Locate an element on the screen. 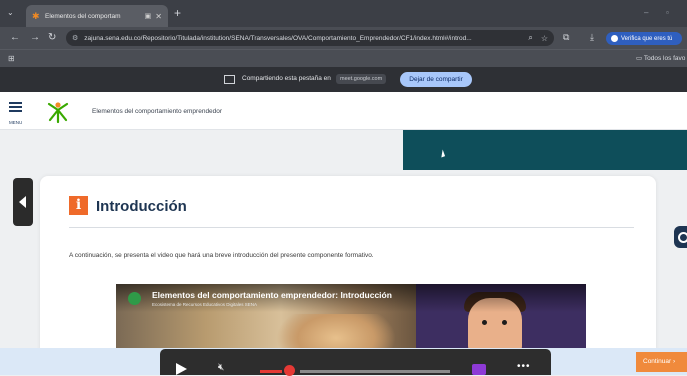  progress-bar is located at coordinates (375, 371).